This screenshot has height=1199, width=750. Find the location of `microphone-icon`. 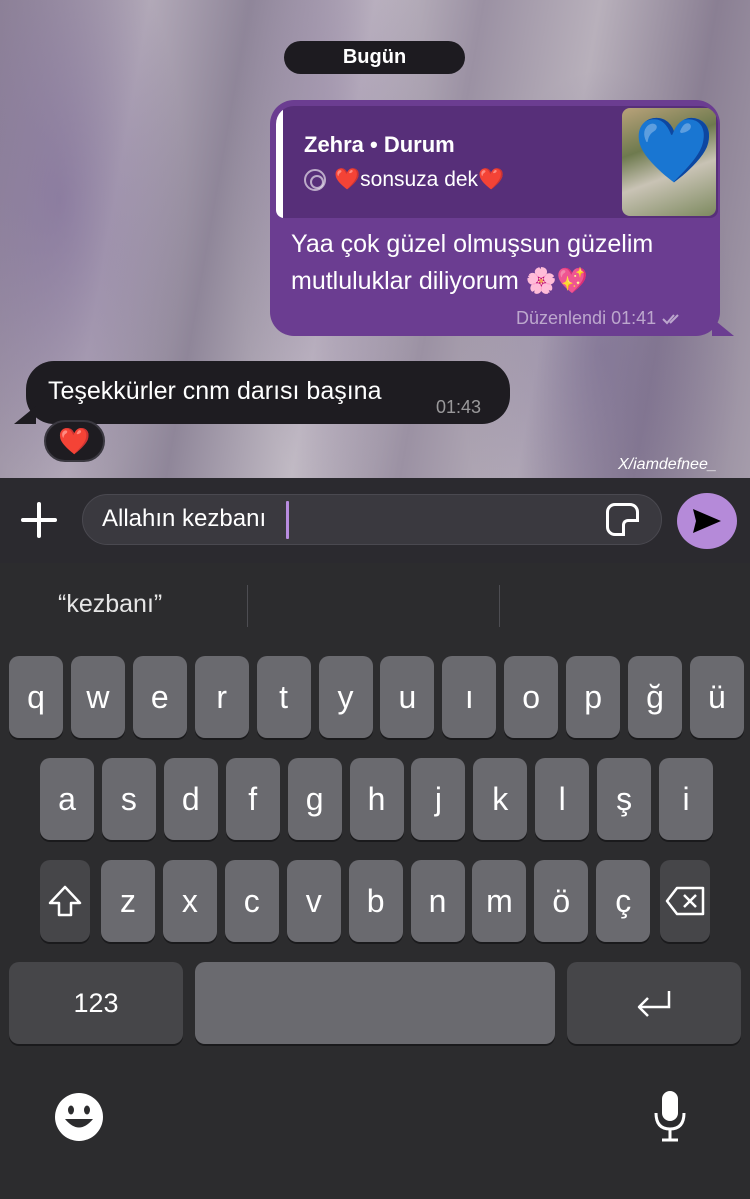

microphone-icon is located at coordinates (670, 1118).